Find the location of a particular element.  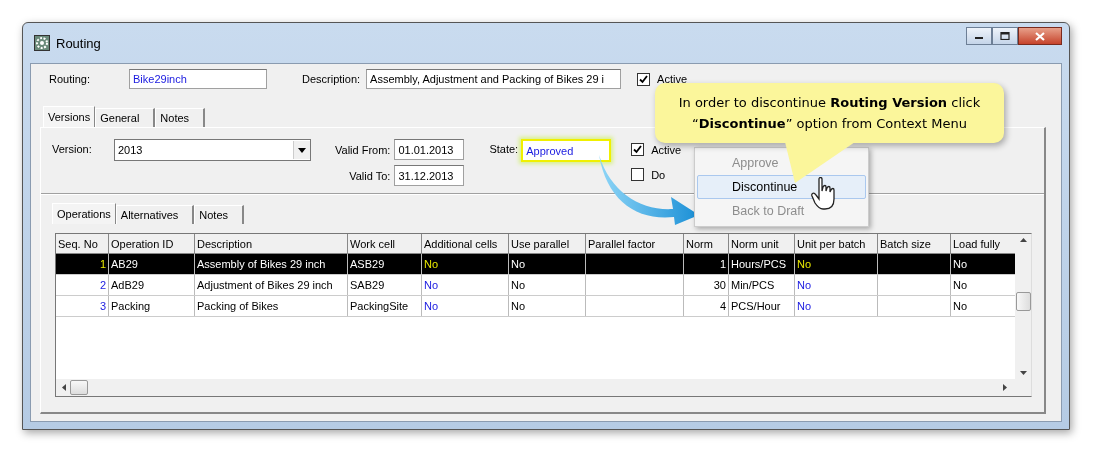

horizontal-scrollbar is located at coordinates (543, 387).